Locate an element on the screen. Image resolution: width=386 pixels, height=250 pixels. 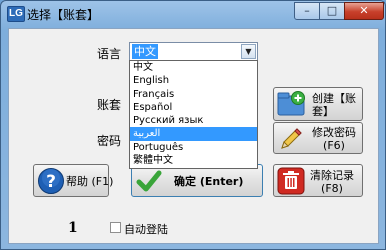
password-label: 密码 is located at coordinates (109, 141).